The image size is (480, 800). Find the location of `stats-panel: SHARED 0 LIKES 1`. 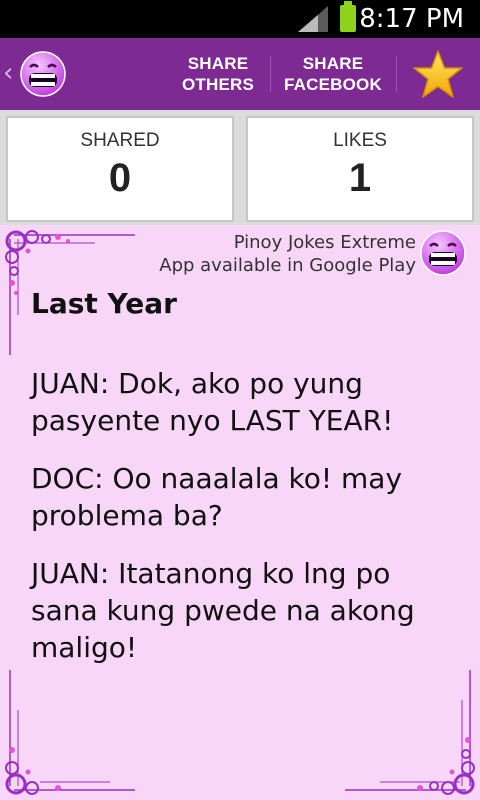

stats-panel: SHARED 0 LIKES 1 is located at coordinates (240, 167).